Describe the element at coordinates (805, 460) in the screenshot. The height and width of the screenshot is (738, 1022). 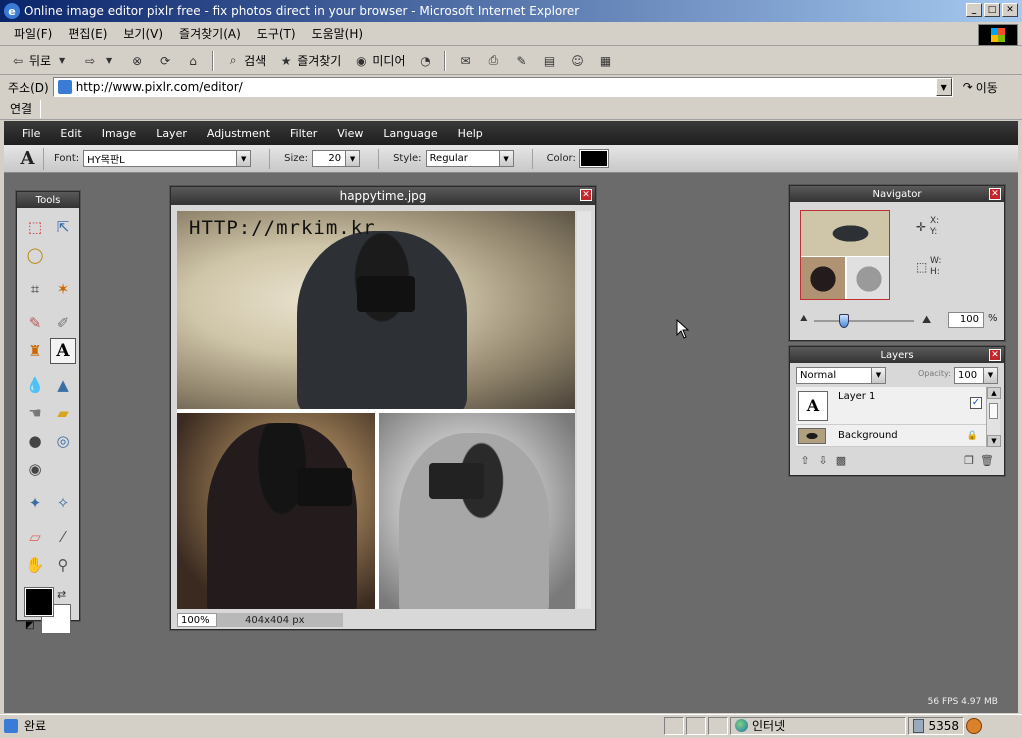
I see `move-layer-up-icon: ⇧` at that location.